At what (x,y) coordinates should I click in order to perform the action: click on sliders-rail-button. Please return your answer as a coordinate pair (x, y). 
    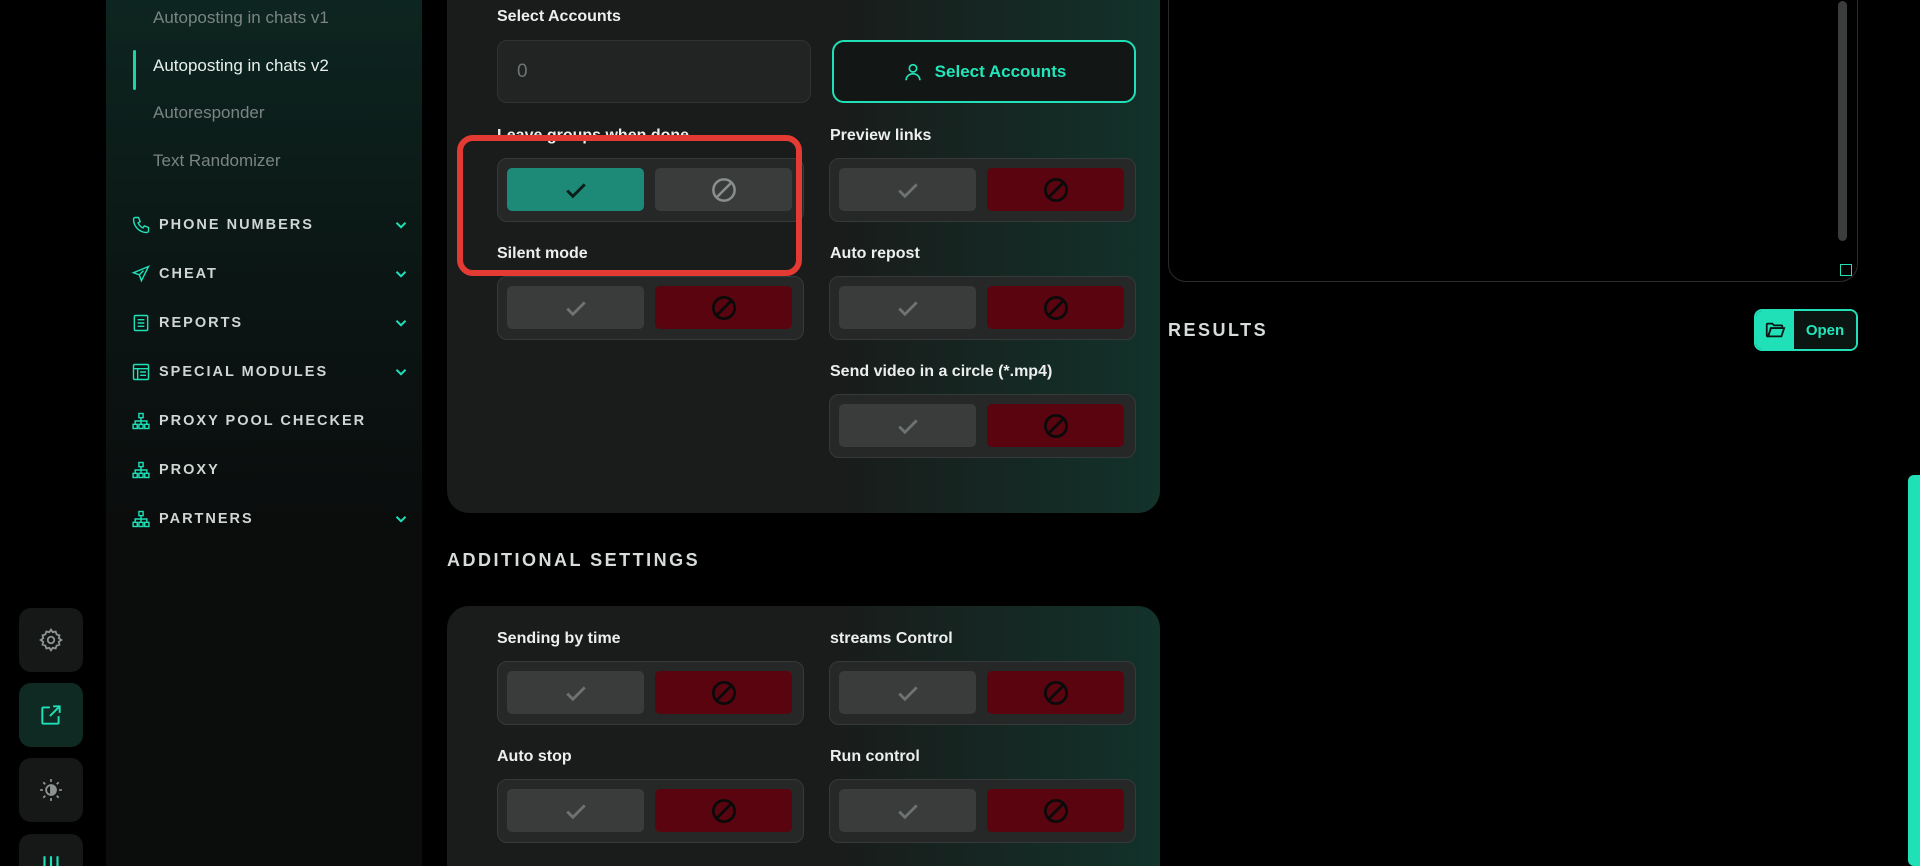
    Looking at the image, I should click on (51, 850).